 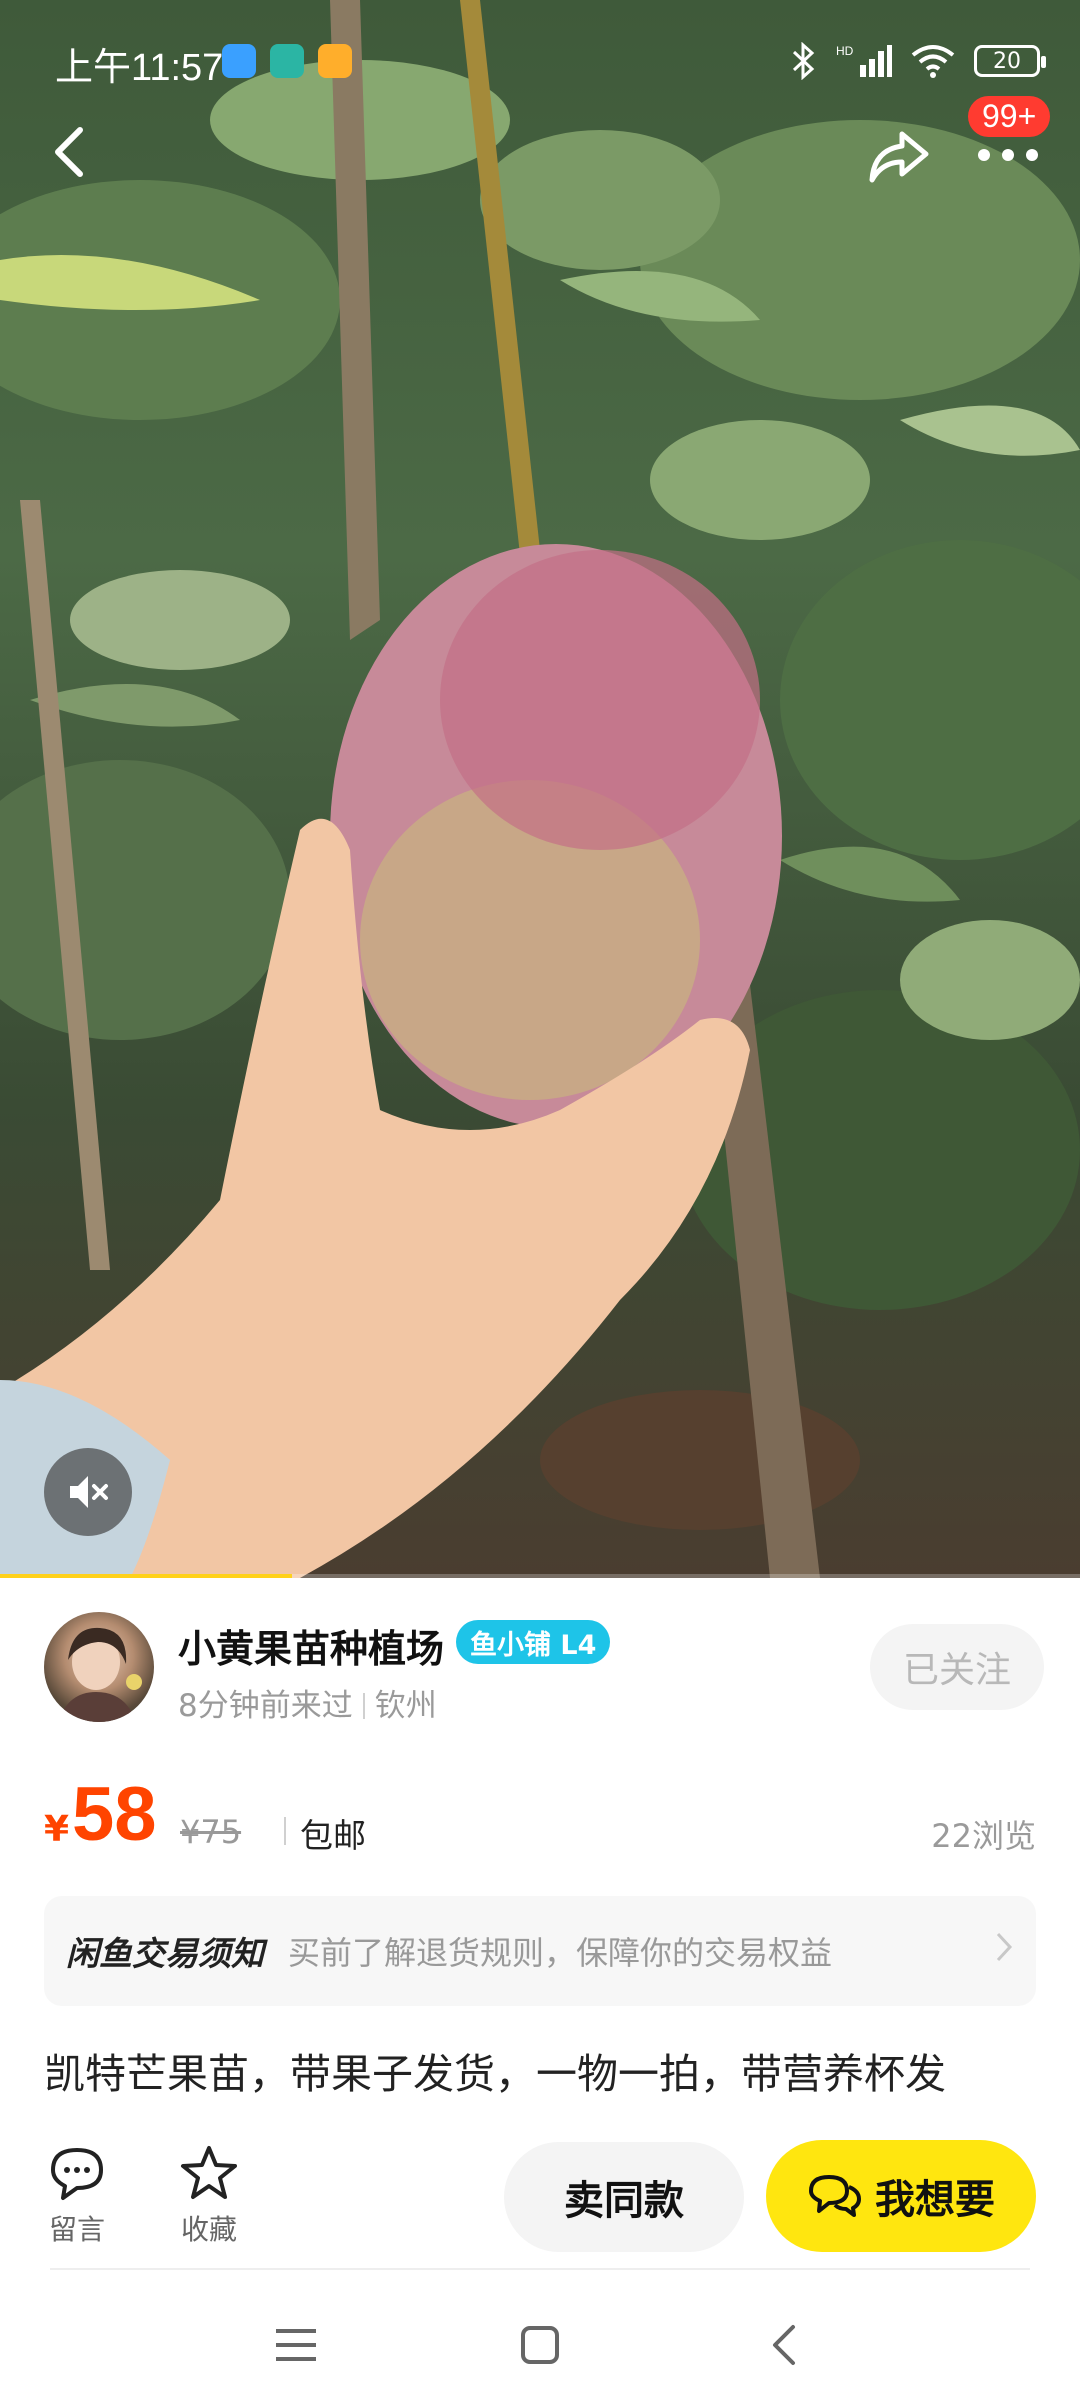 I want to click on more-dots-icon, so click(x=1008, y=155).